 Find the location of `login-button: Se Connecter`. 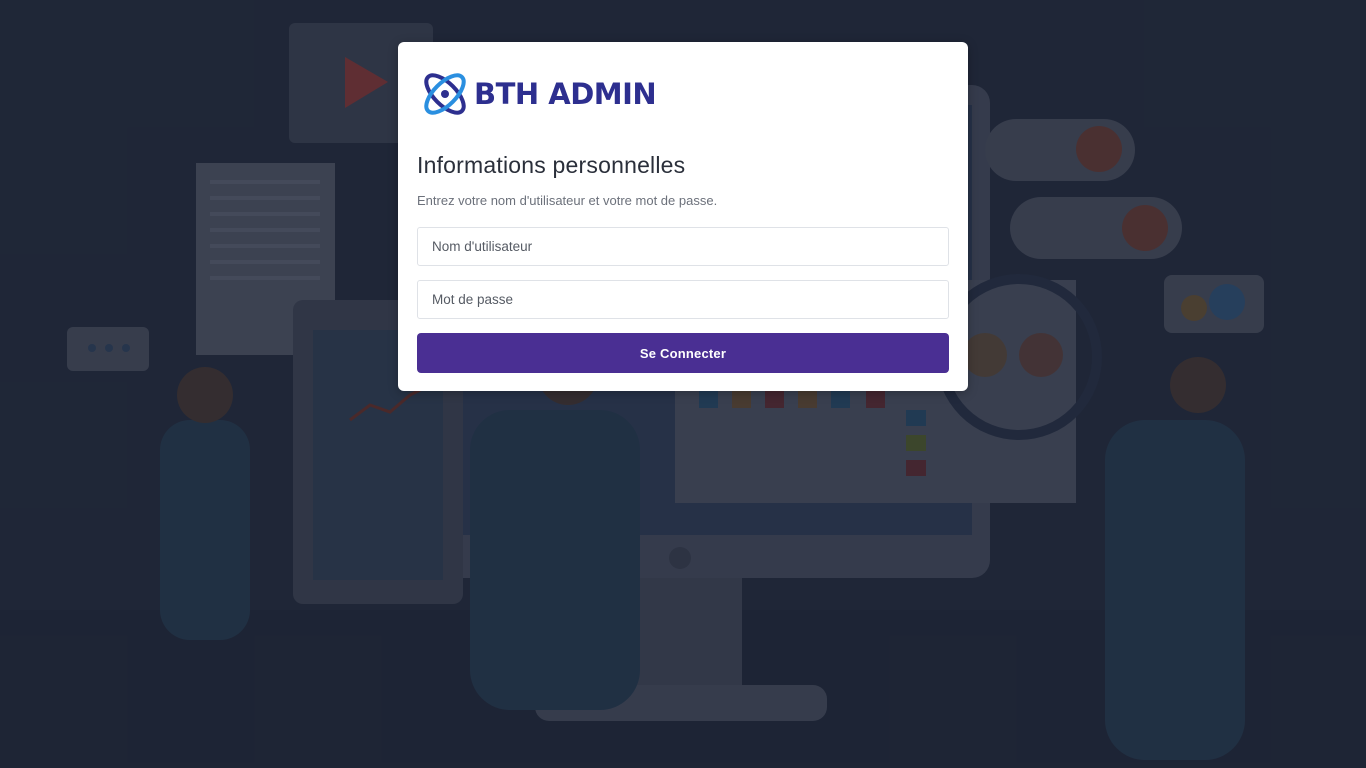

login-button: Se Connecter is located at coordinates (683, 353).